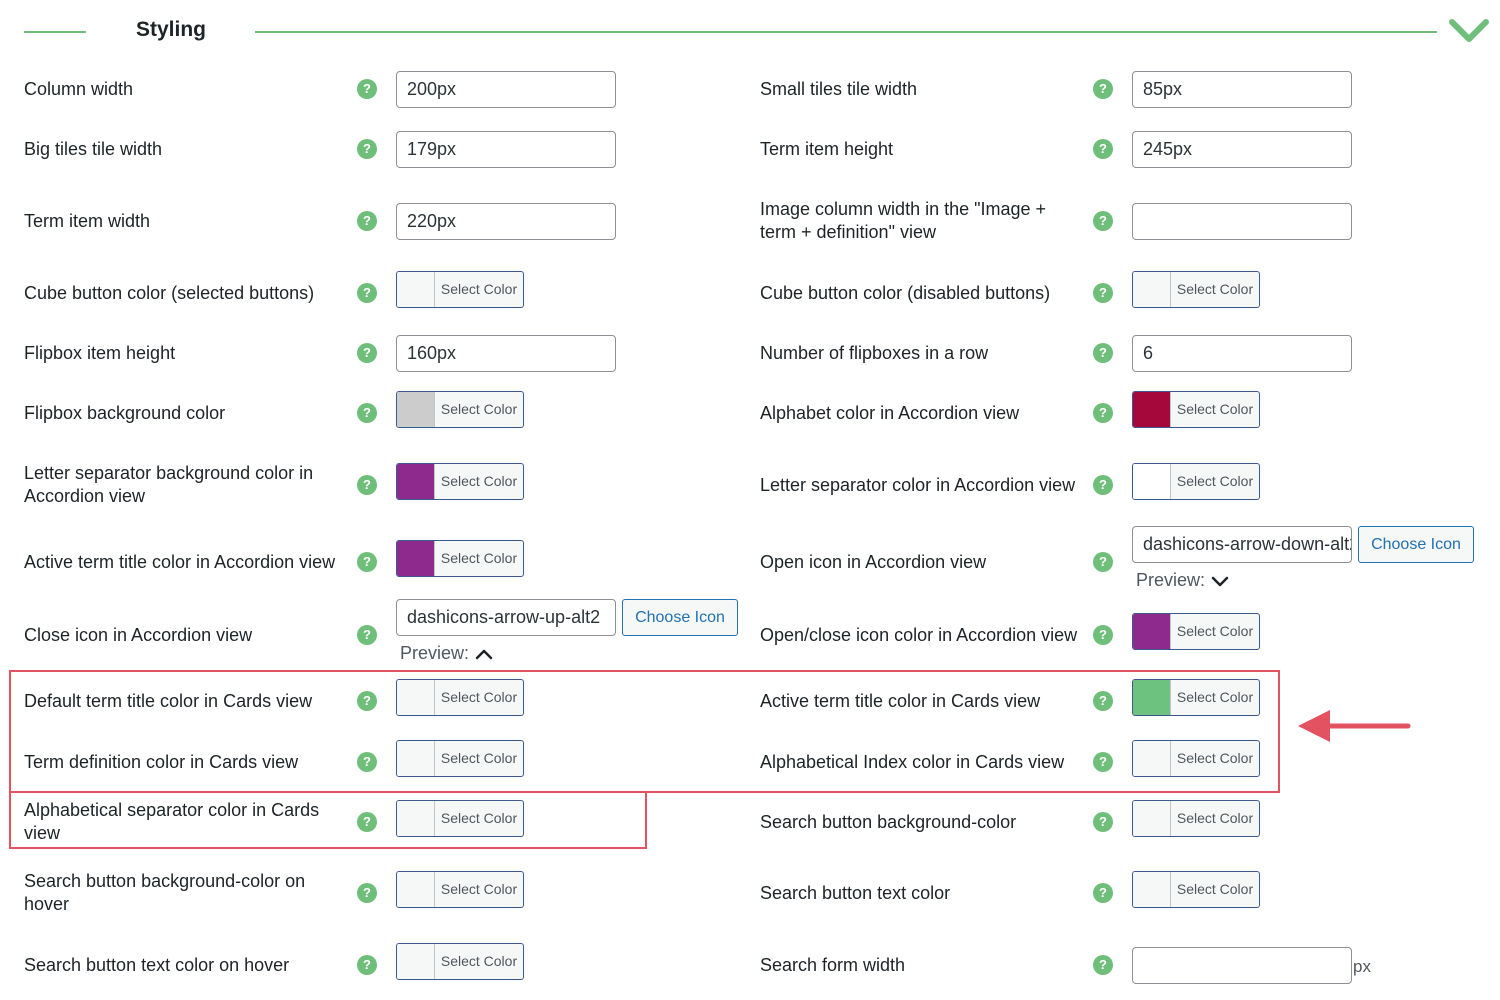 This screenshot has height=1000, width=1500. I want to click on select-color-button-letter-sep-accordion: Select Color, so click(1196, 481).